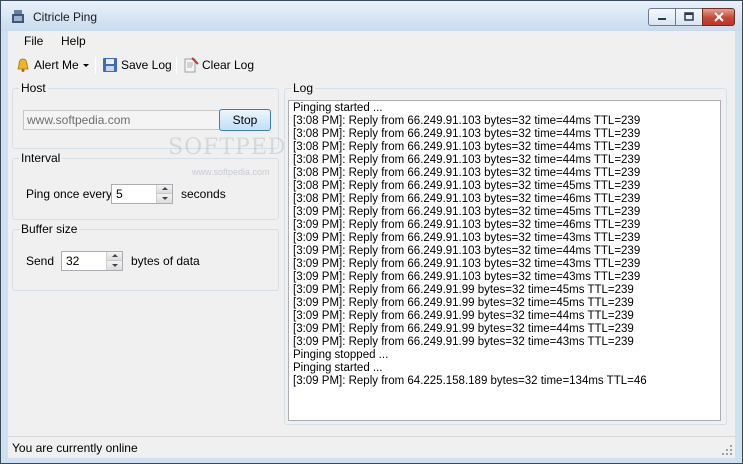 Image resolution: width=743 pixels, height=464 pixels. I want to click on close-button, so click(718, 17).